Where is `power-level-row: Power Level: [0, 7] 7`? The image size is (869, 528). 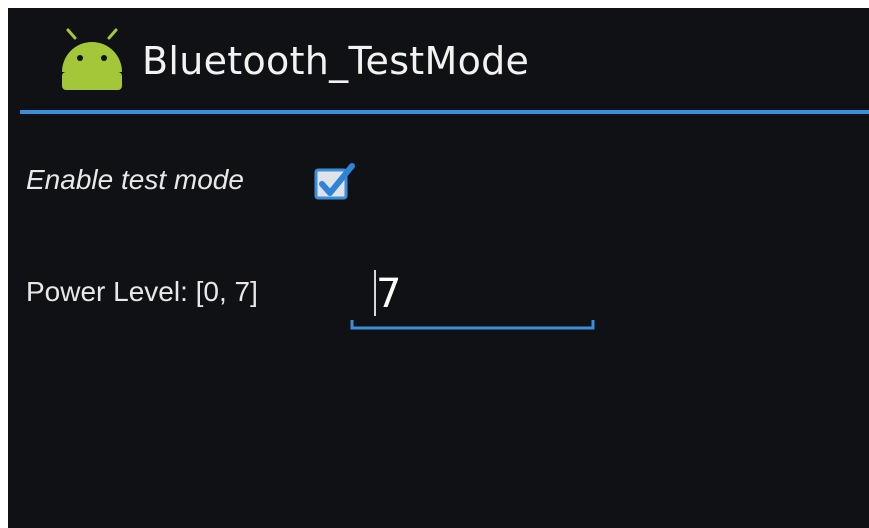
power-level-row: Power Level: [0, 7] 7 is located at coordinates (438, 301).